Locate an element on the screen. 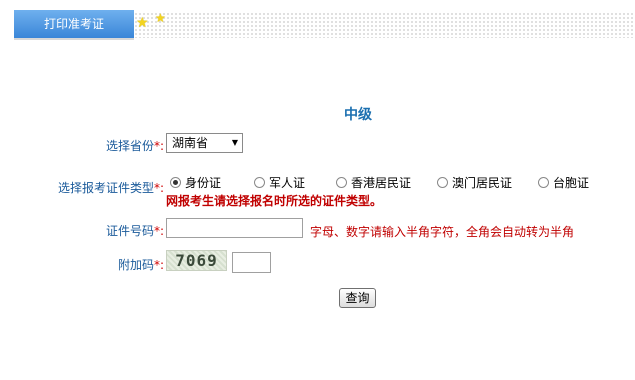 The width and height of the screenshot is (635, 380). id-type-note: 网报考生请选择报名时所选的证件类型。 is located at coordinates (274, 201).